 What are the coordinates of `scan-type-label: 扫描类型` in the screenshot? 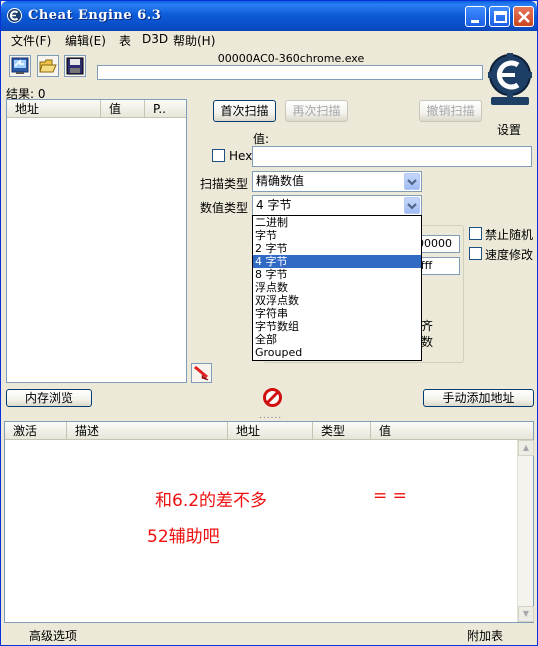 It's located at (224, 184).